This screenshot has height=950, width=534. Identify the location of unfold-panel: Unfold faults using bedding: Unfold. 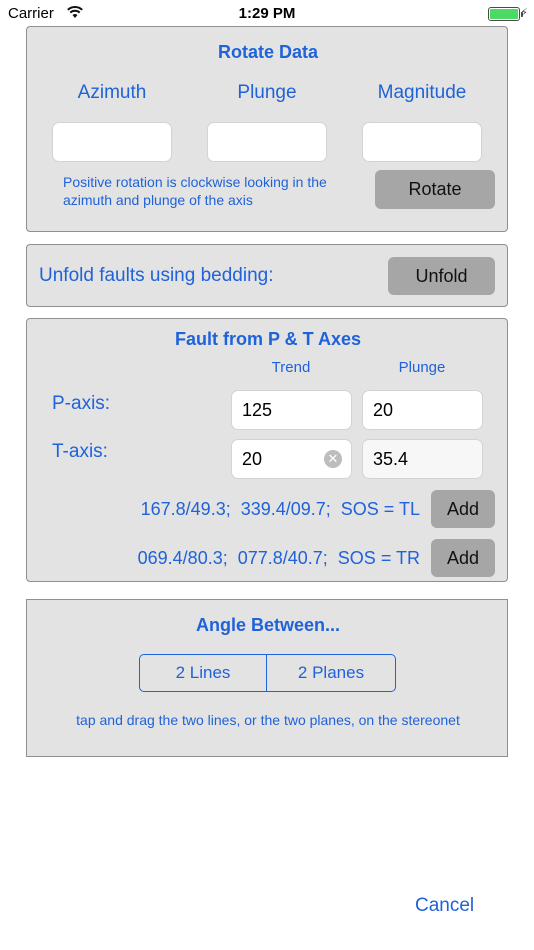
(267, 275).